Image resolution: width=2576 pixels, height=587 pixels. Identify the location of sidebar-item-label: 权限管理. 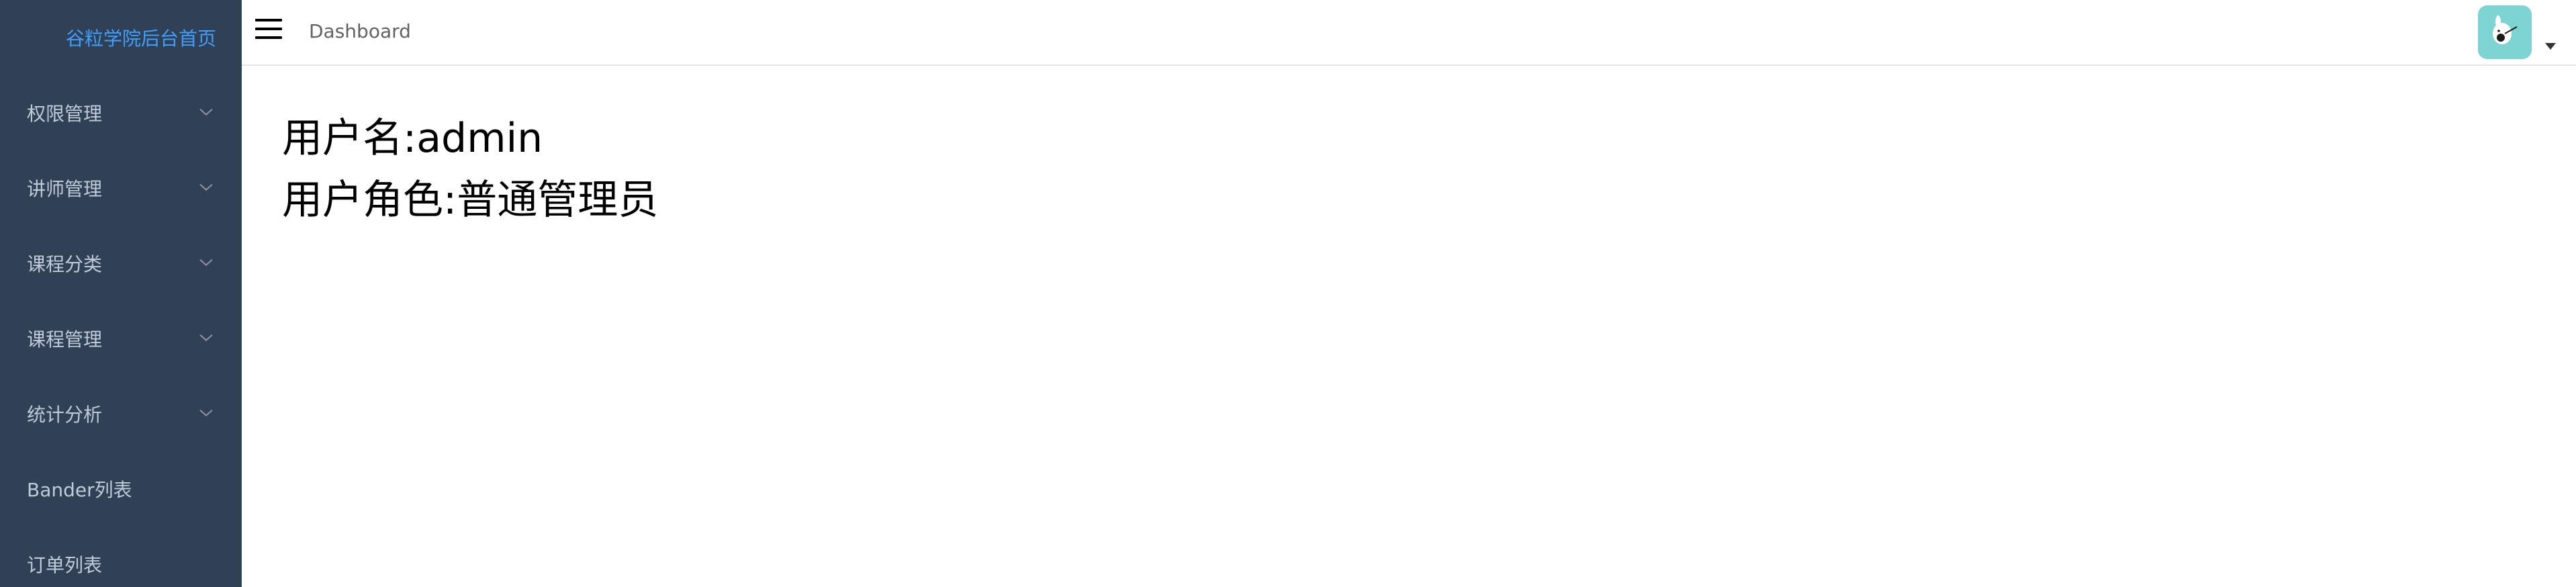
(65, 114).